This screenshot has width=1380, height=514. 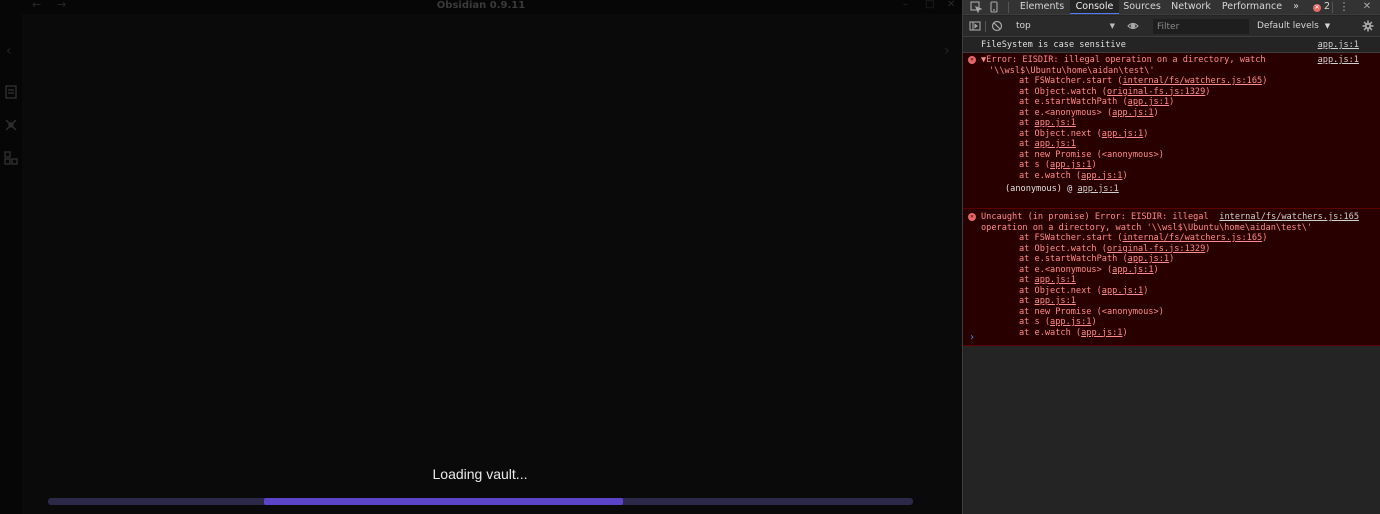 I want to click on console-message-info: FileSystem is case sensitive app.js:1, so click(x=1171, y=45).